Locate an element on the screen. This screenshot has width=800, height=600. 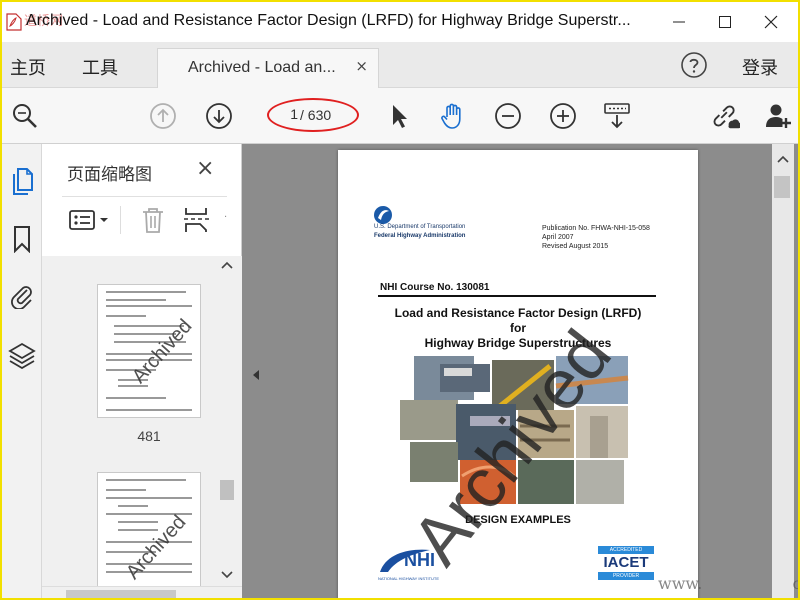
select-tool-button is located at coordinates (399, 116).